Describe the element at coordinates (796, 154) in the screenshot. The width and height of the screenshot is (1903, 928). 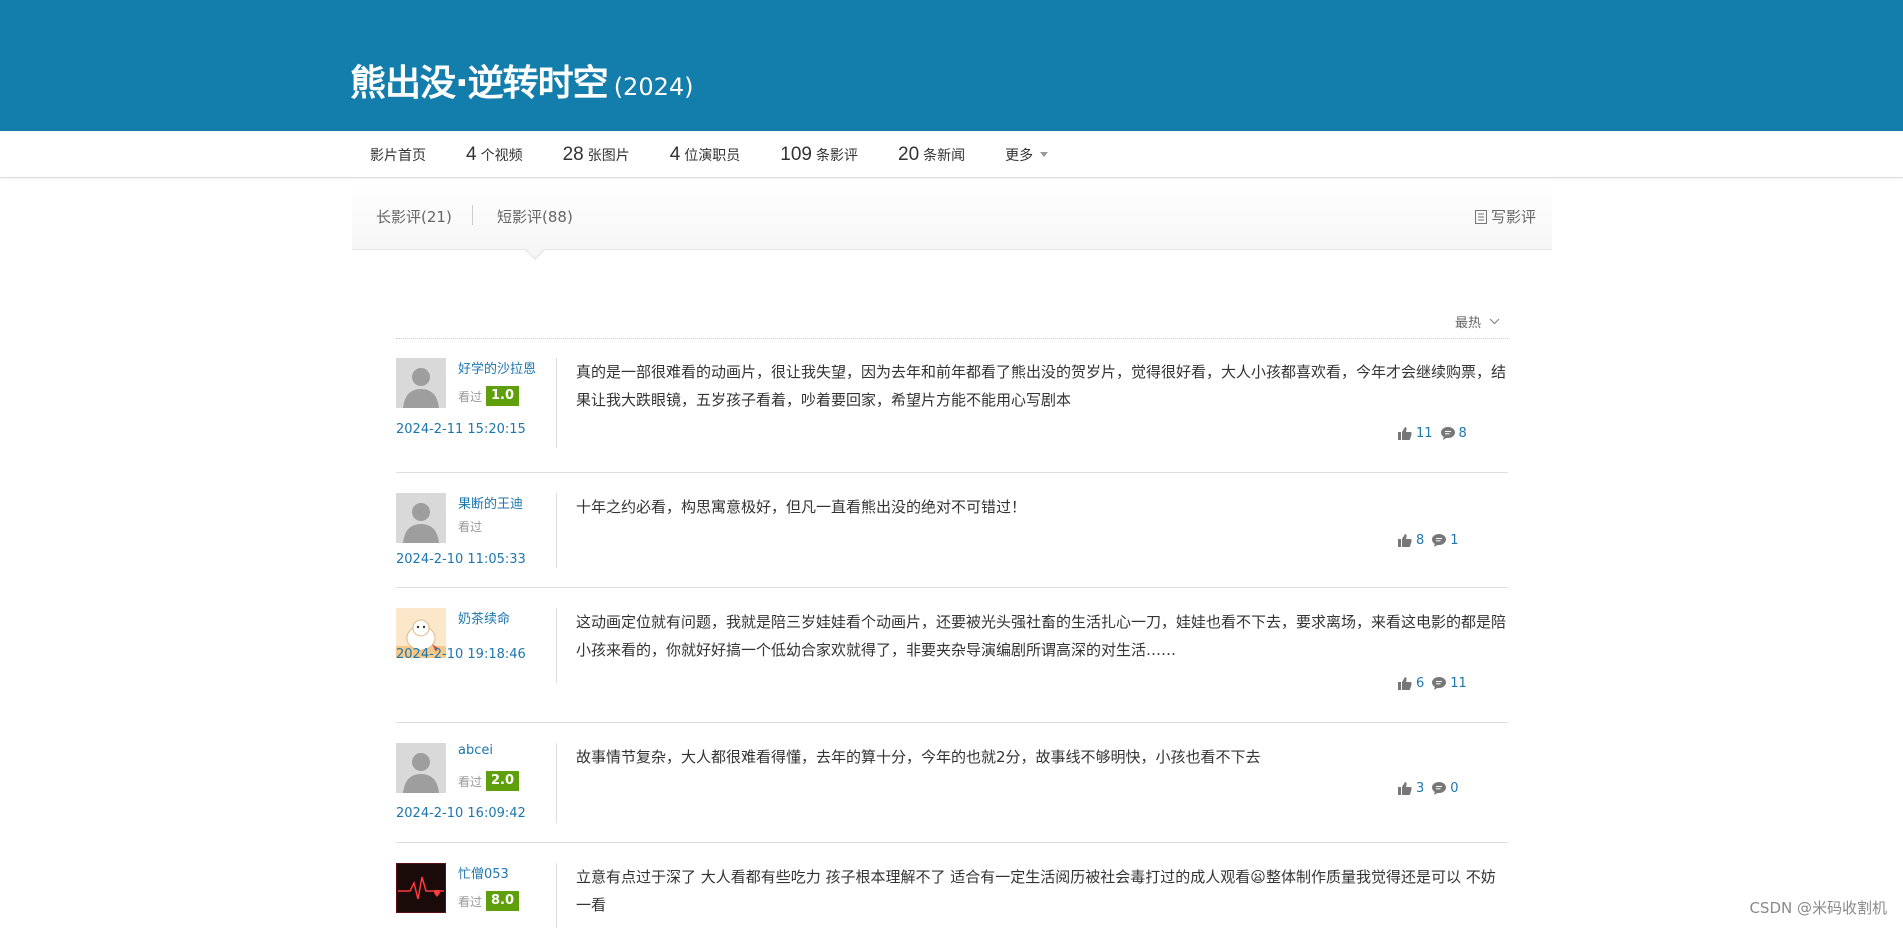
I see `nav-reviews-count: 109` at that location.